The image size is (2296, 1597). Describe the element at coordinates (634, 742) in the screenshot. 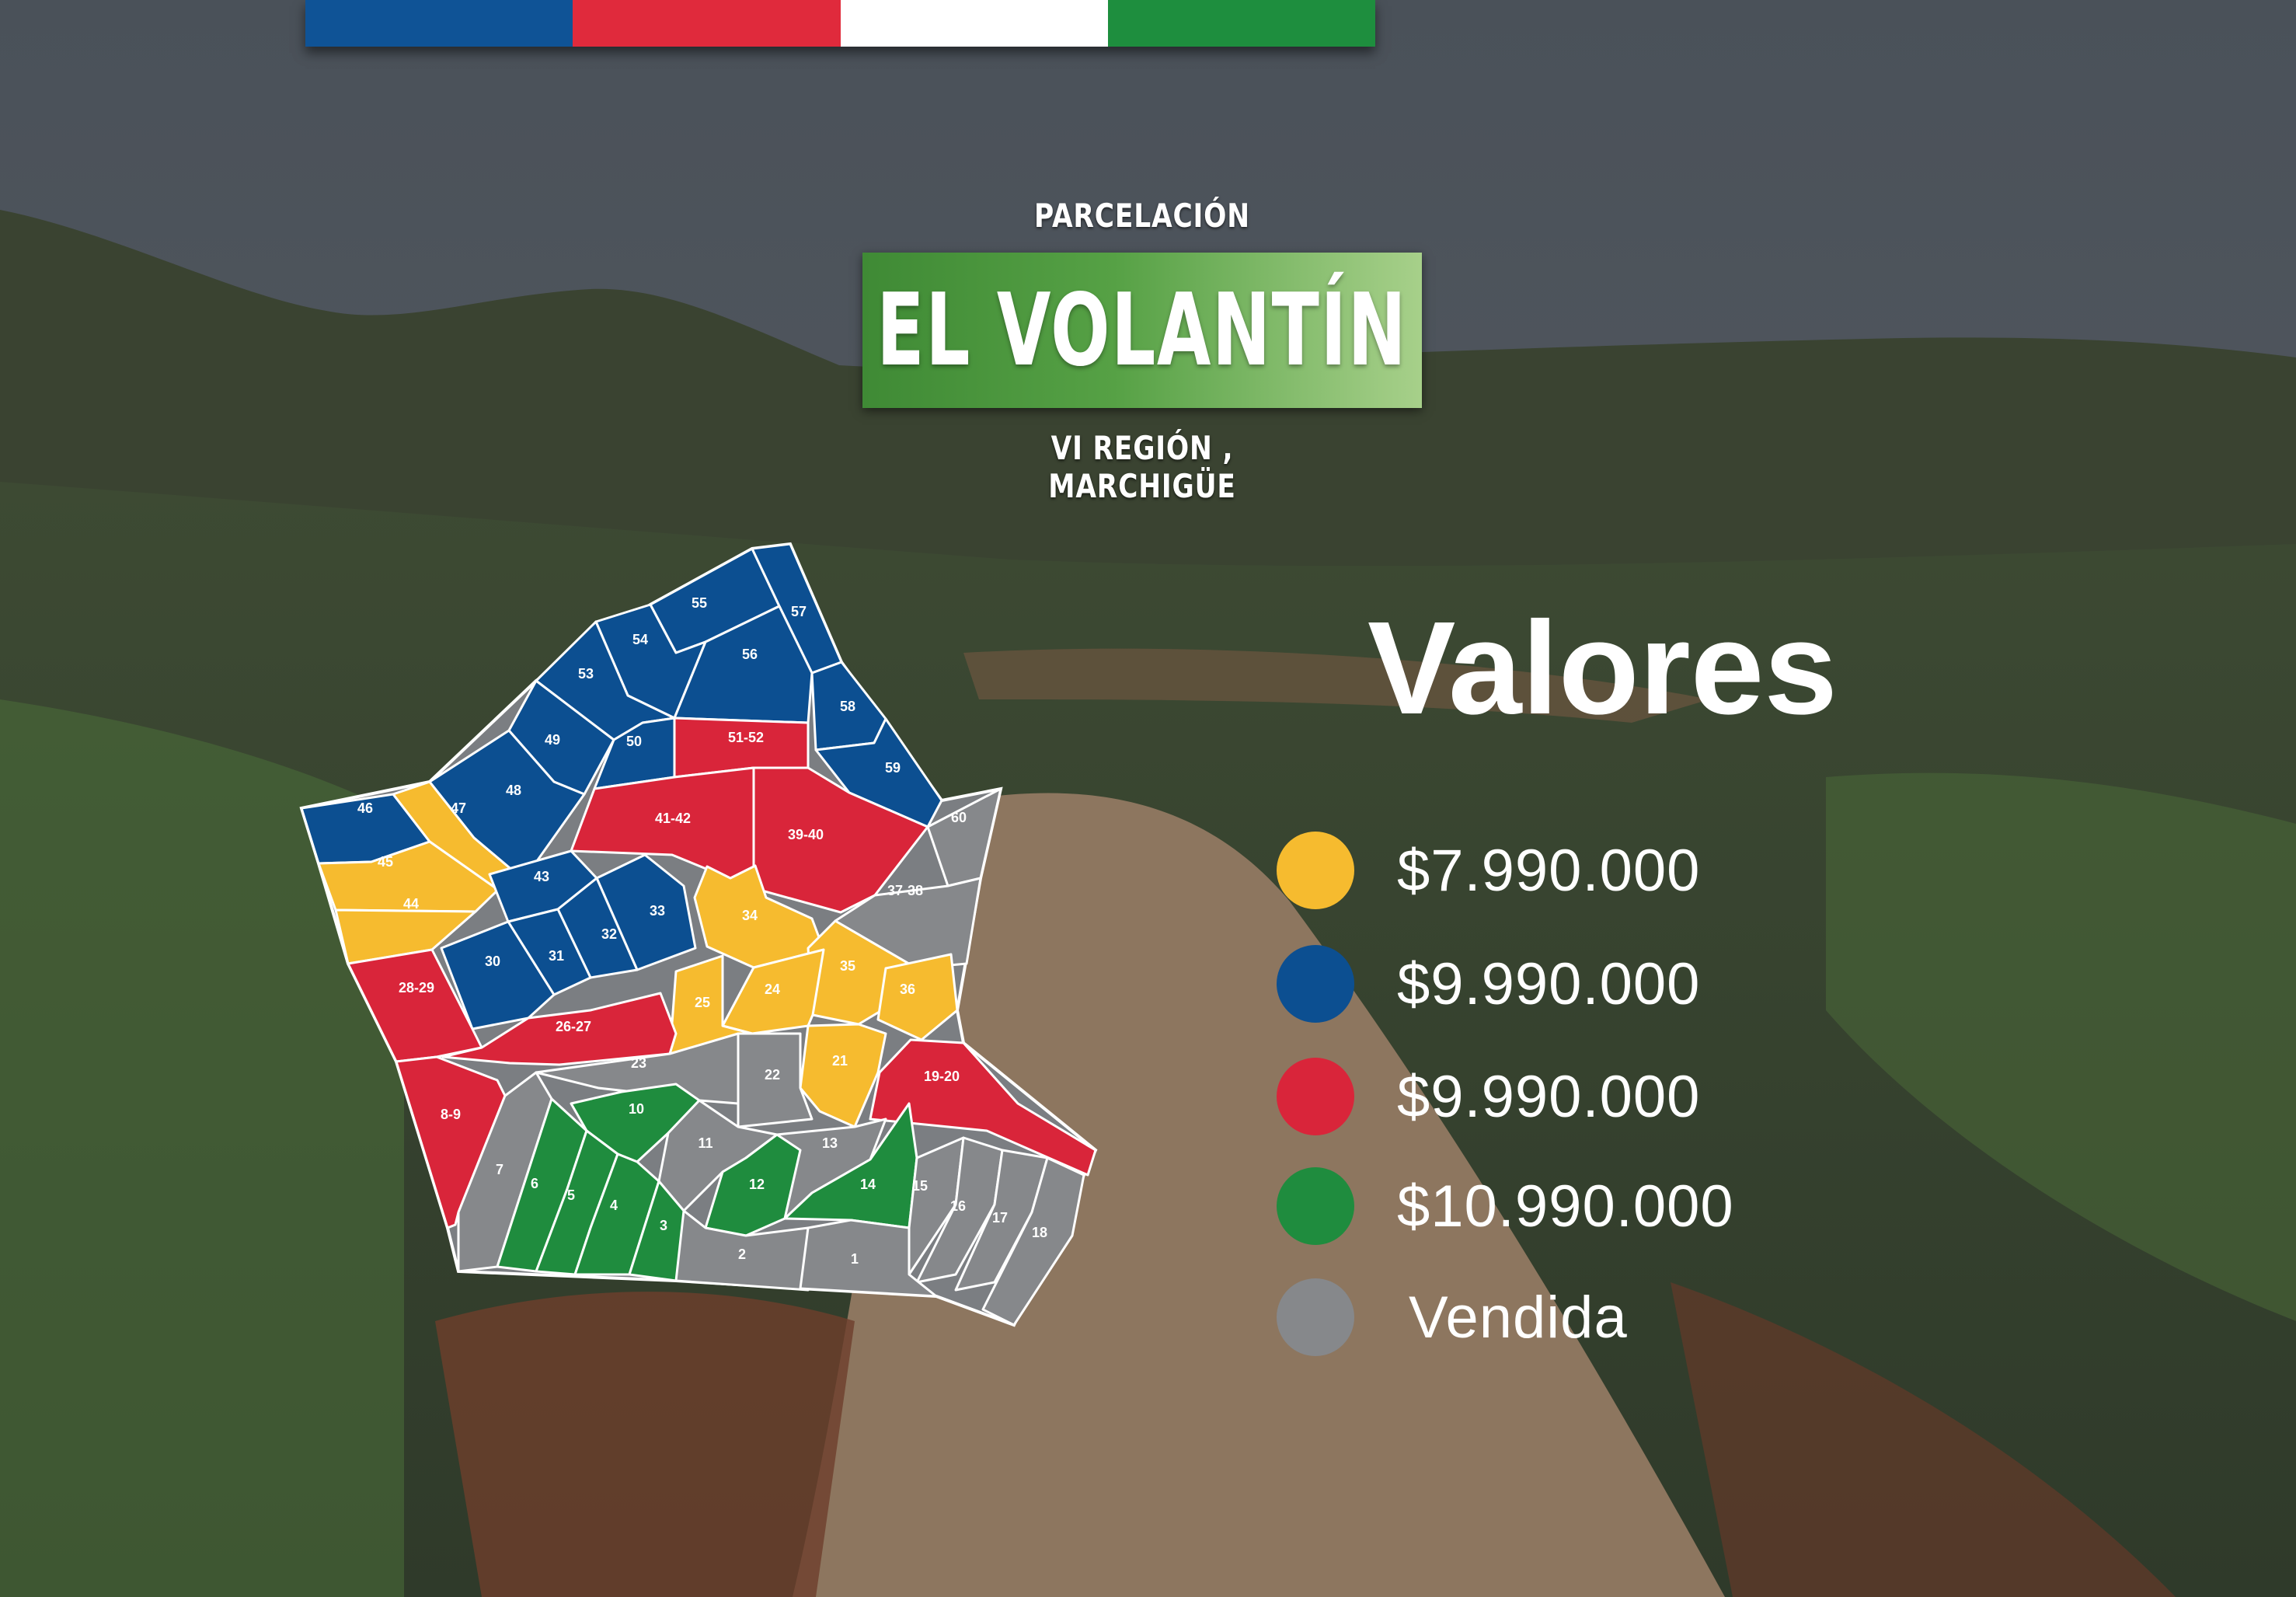

I see `lot-label-50: 50` at that location.